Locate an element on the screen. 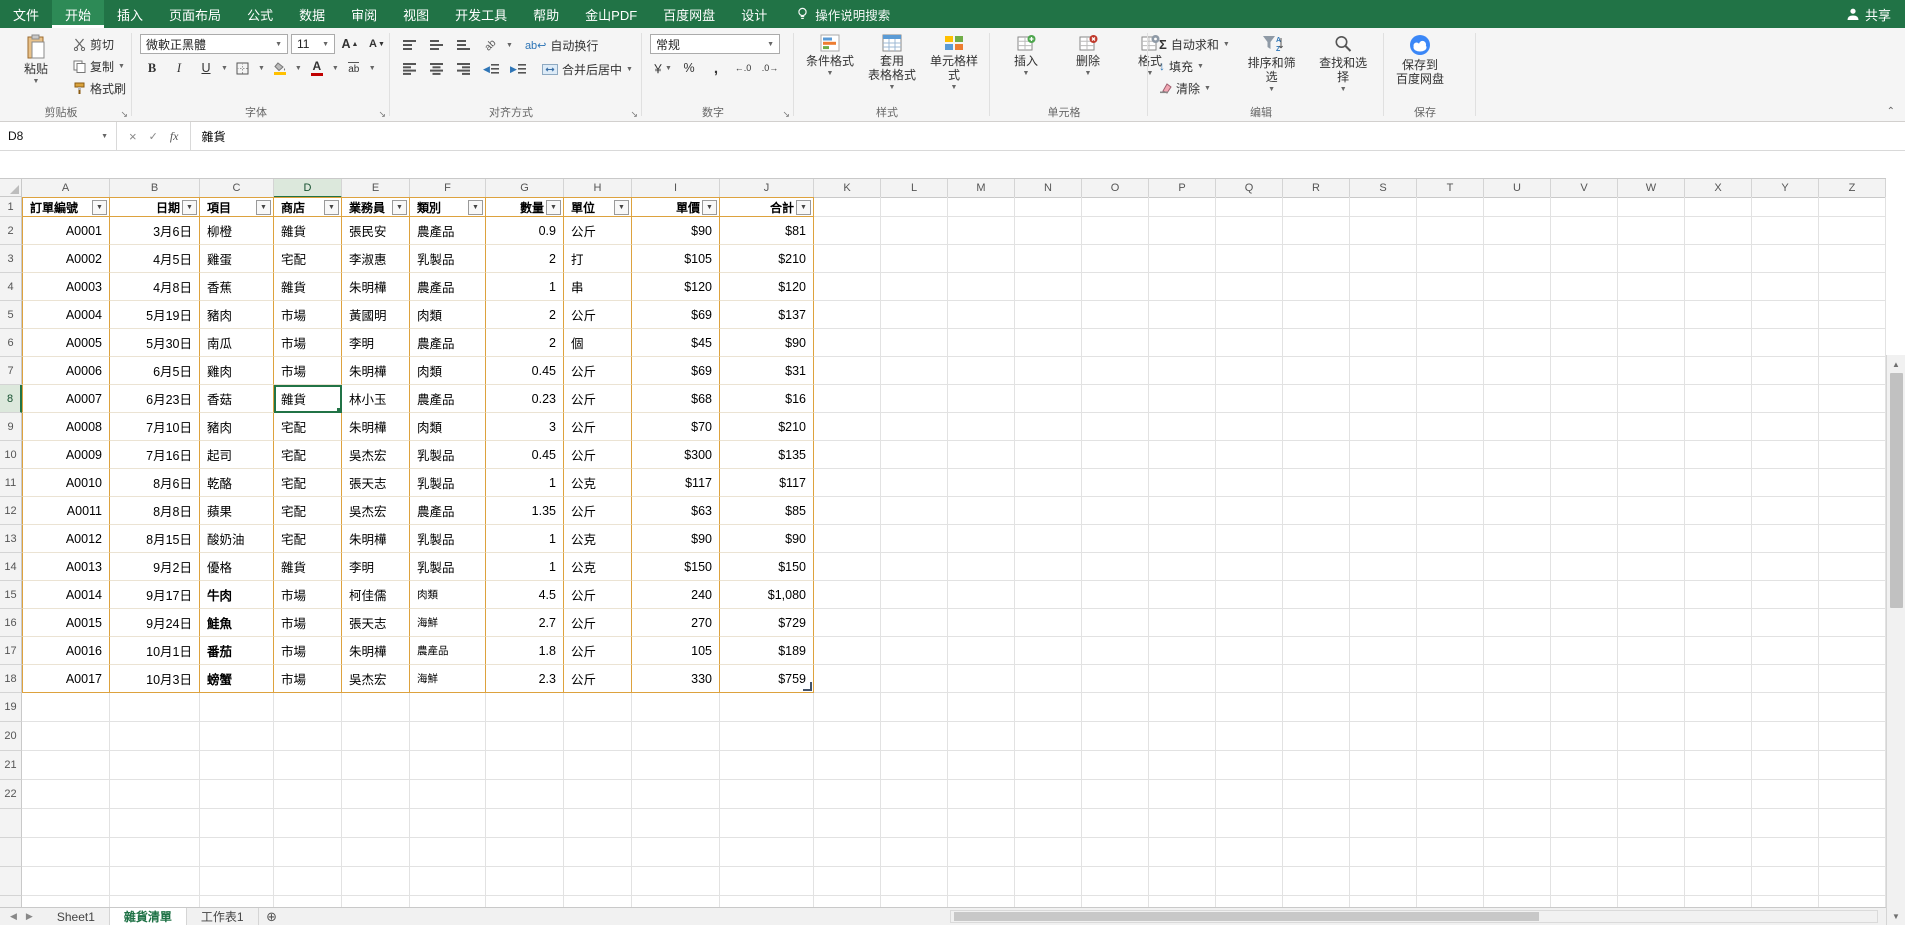 The width and height of the screenshot is (1905, 942). cell: $16 is located at coordinates (767, 399).